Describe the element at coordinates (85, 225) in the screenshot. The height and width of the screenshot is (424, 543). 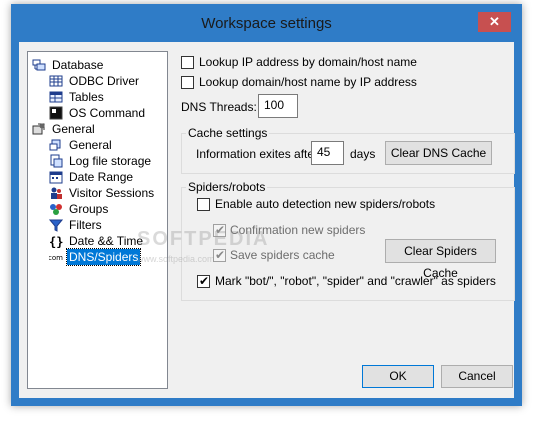
I see `tree-item-label: Filters` at that location.